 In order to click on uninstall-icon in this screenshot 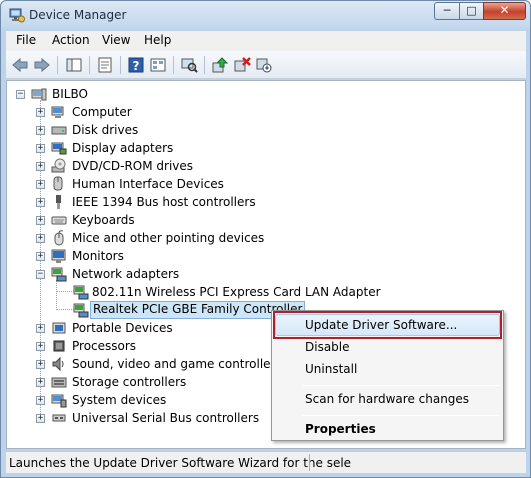, I will do `click(242, 65)`.